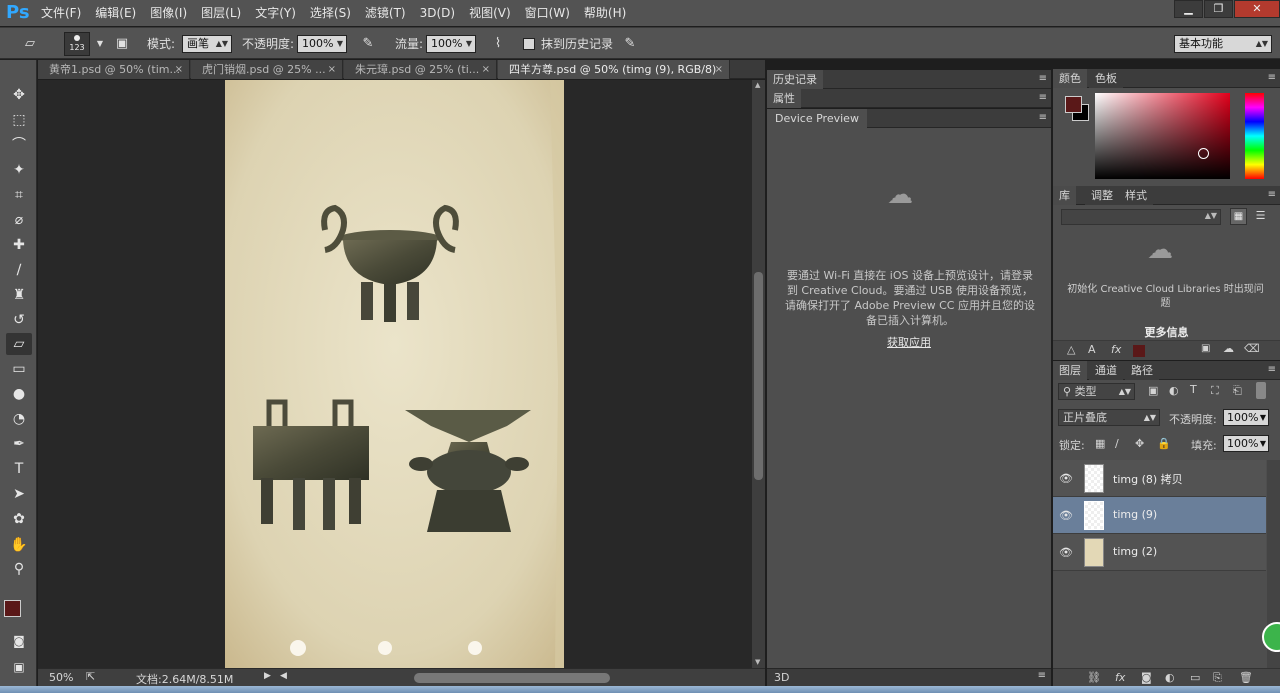 The image size is (1280, 693). Describe the element at coordinates (1159, 552) in the screenshot. I see `layer-row: 👁 timg (2)` at that location.